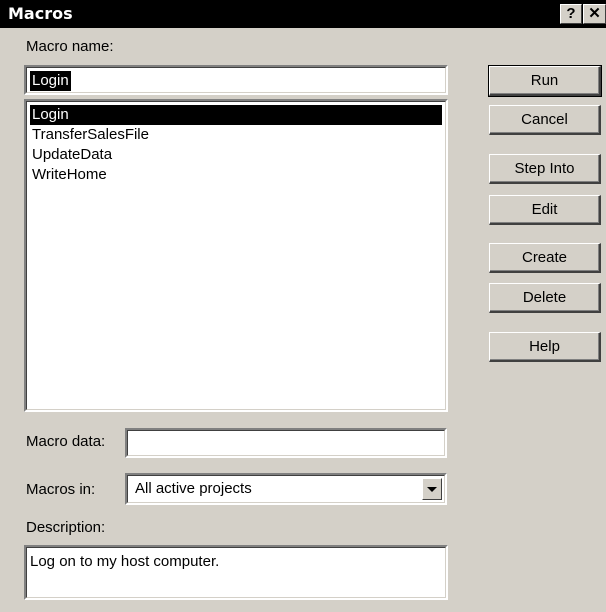  What do you see at coordinates (545, 120) in the screenshot?
I see `cancel-button: Cancel` at bounding box center [545, 120].